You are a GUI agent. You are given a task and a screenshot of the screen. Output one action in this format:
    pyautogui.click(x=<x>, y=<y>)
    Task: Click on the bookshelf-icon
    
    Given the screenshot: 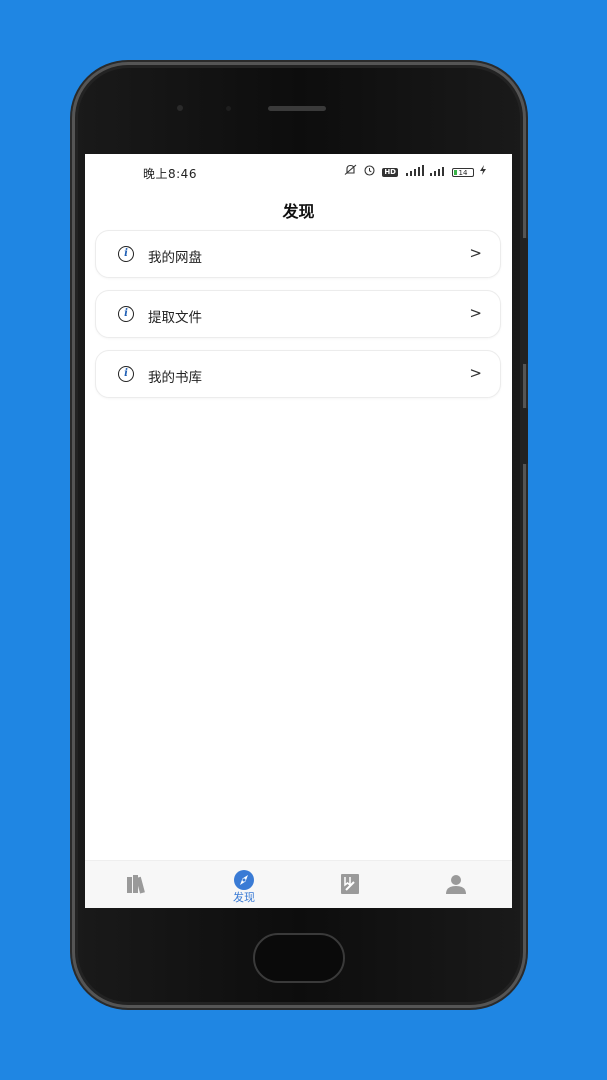 What is the action you would take?
    pyautogui.click(x=136, y=884)
    